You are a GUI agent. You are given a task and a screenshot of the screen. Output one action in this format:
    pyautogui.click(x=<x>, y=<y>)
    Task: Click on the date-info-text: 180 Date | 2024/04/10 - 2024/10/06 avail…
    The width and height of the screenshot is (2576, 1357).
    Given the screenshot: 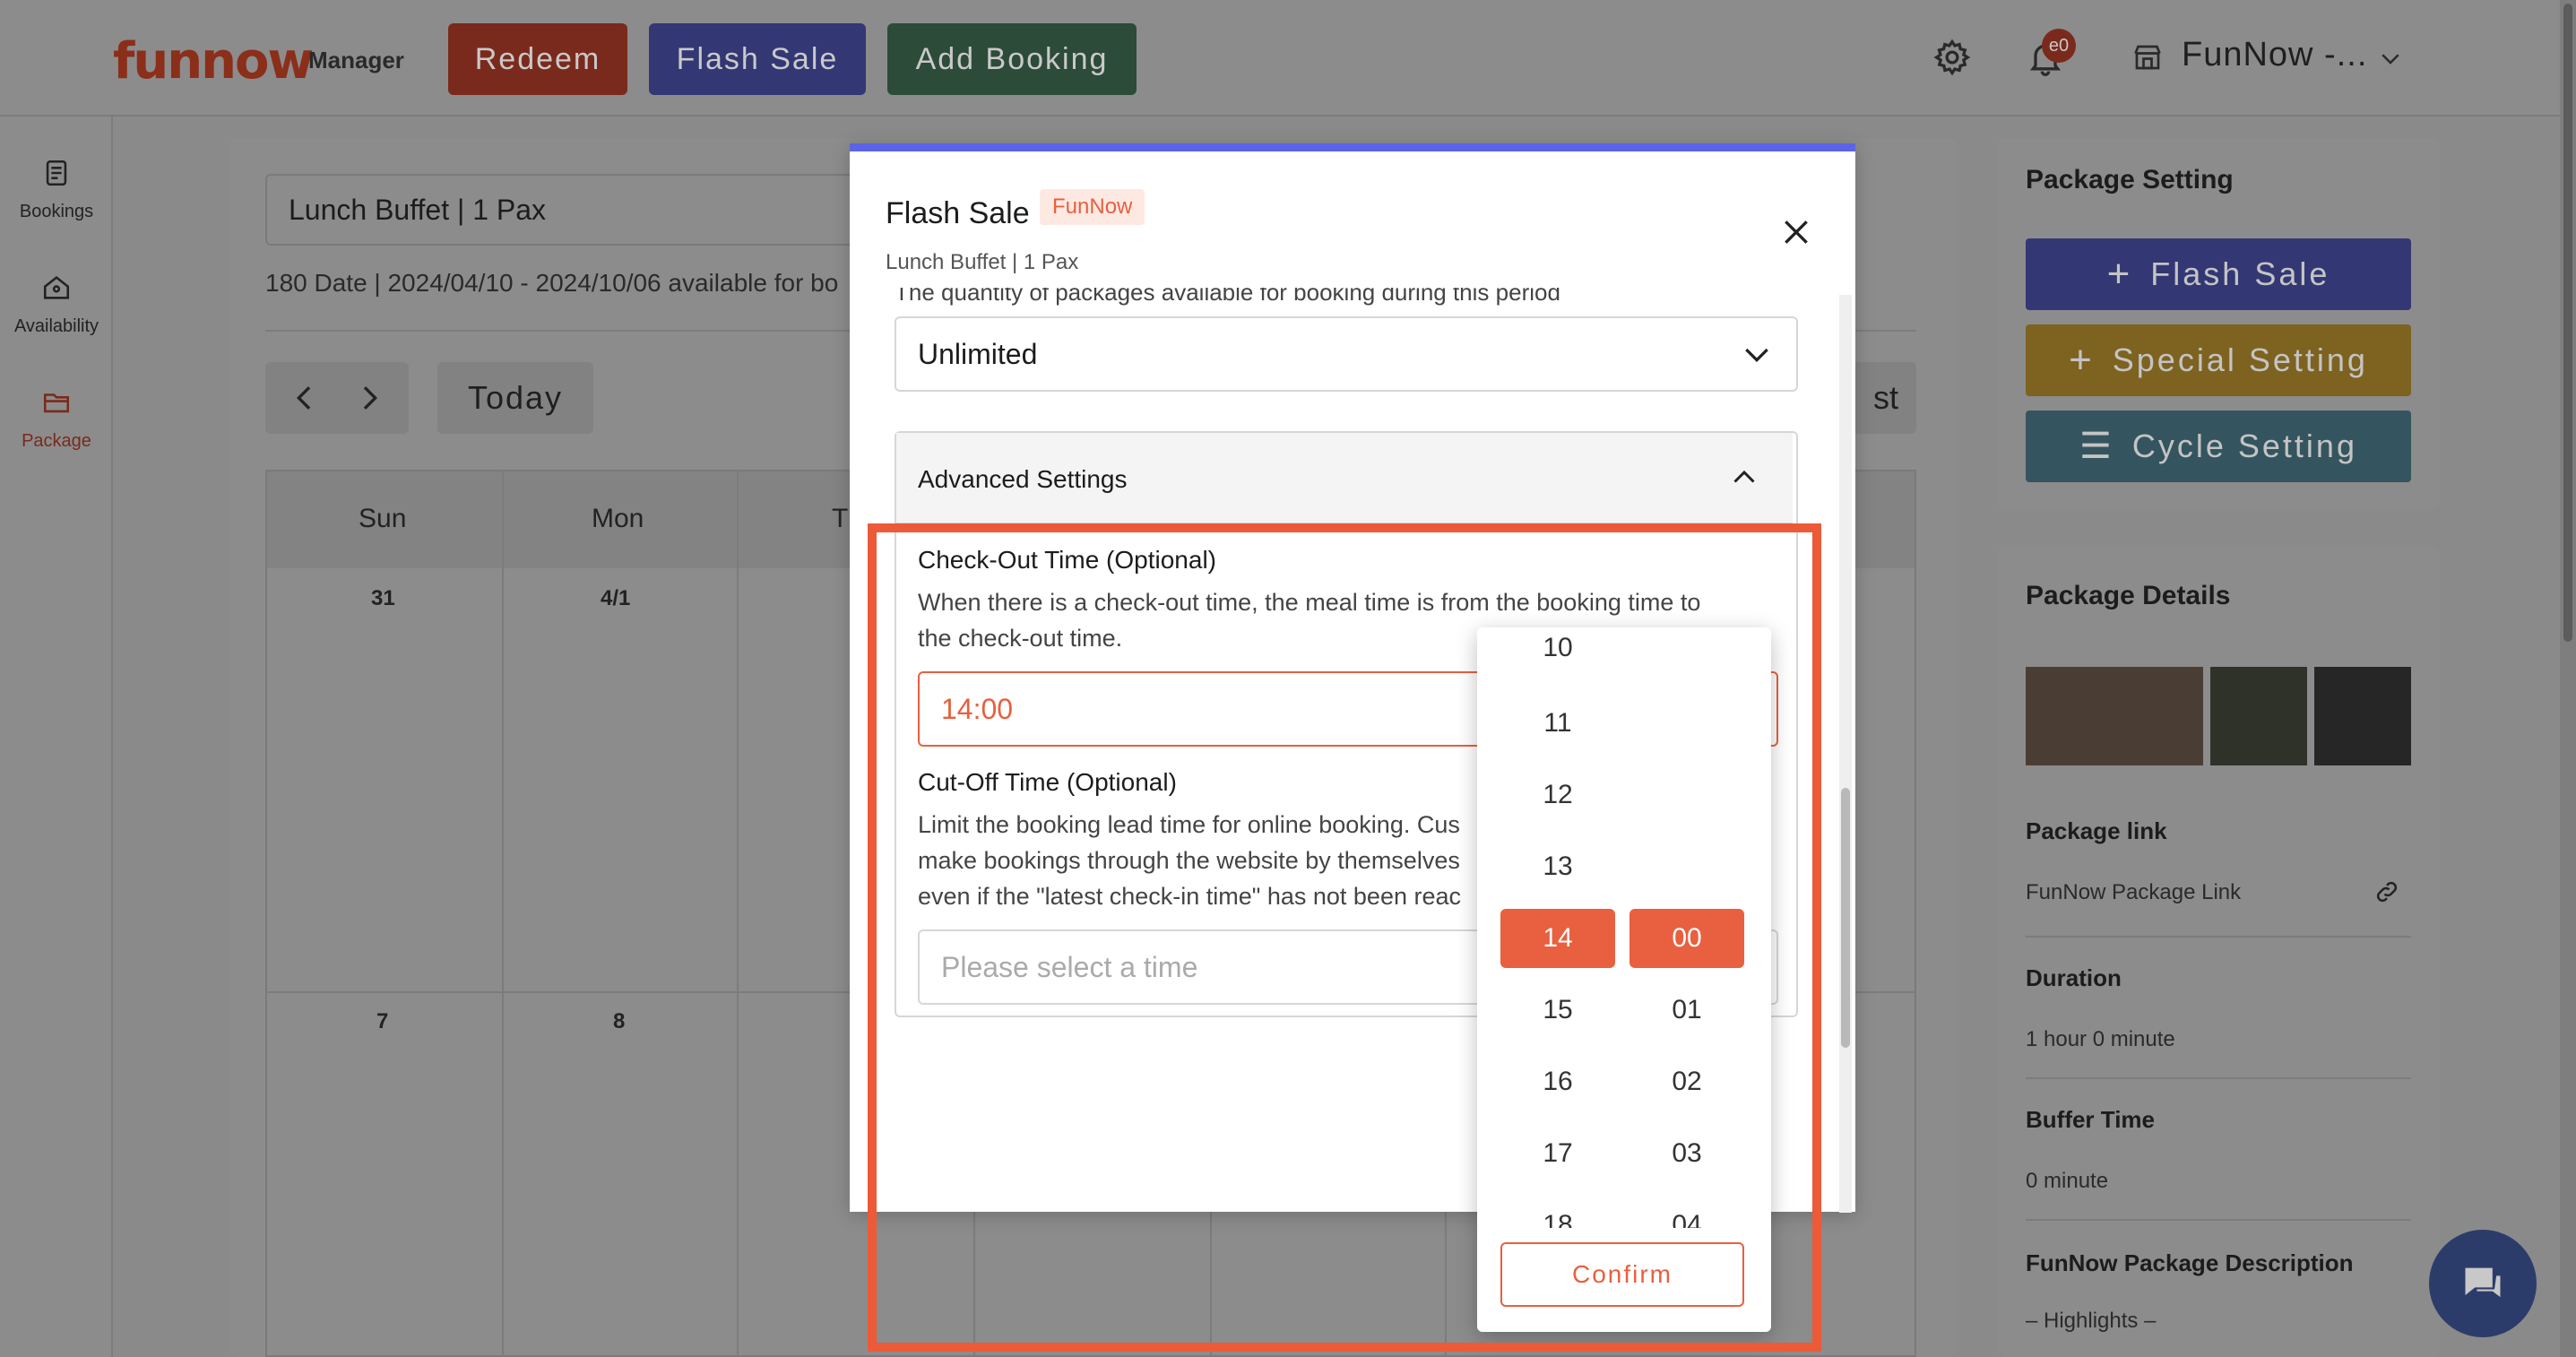 What is the action you would take?
    pyautogui.click(x=552, y=283)
    